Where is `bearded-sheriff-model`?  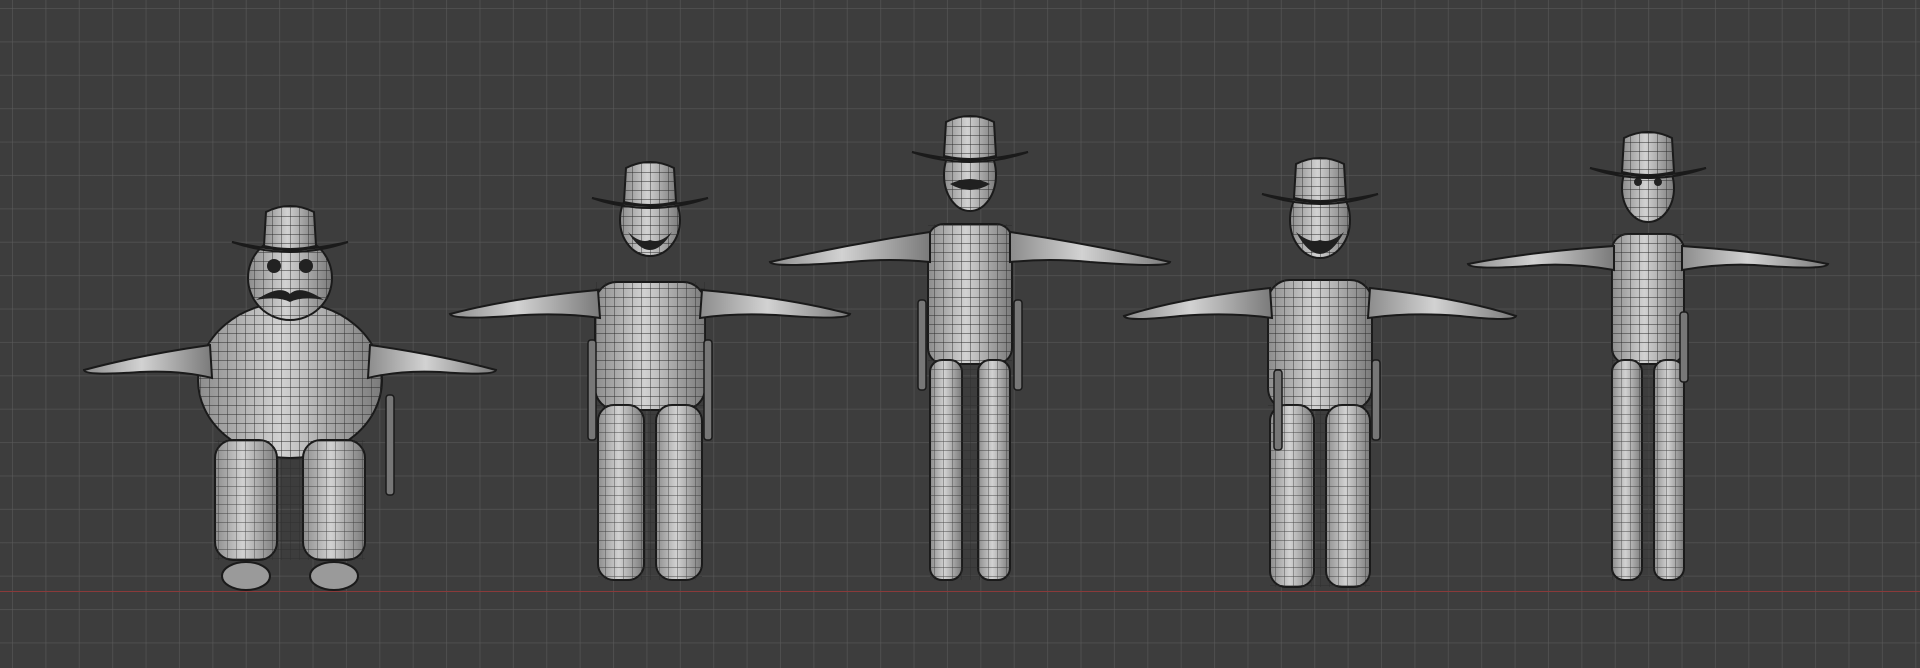
bearded-sheriff-model is located at coordinates (650, 371).